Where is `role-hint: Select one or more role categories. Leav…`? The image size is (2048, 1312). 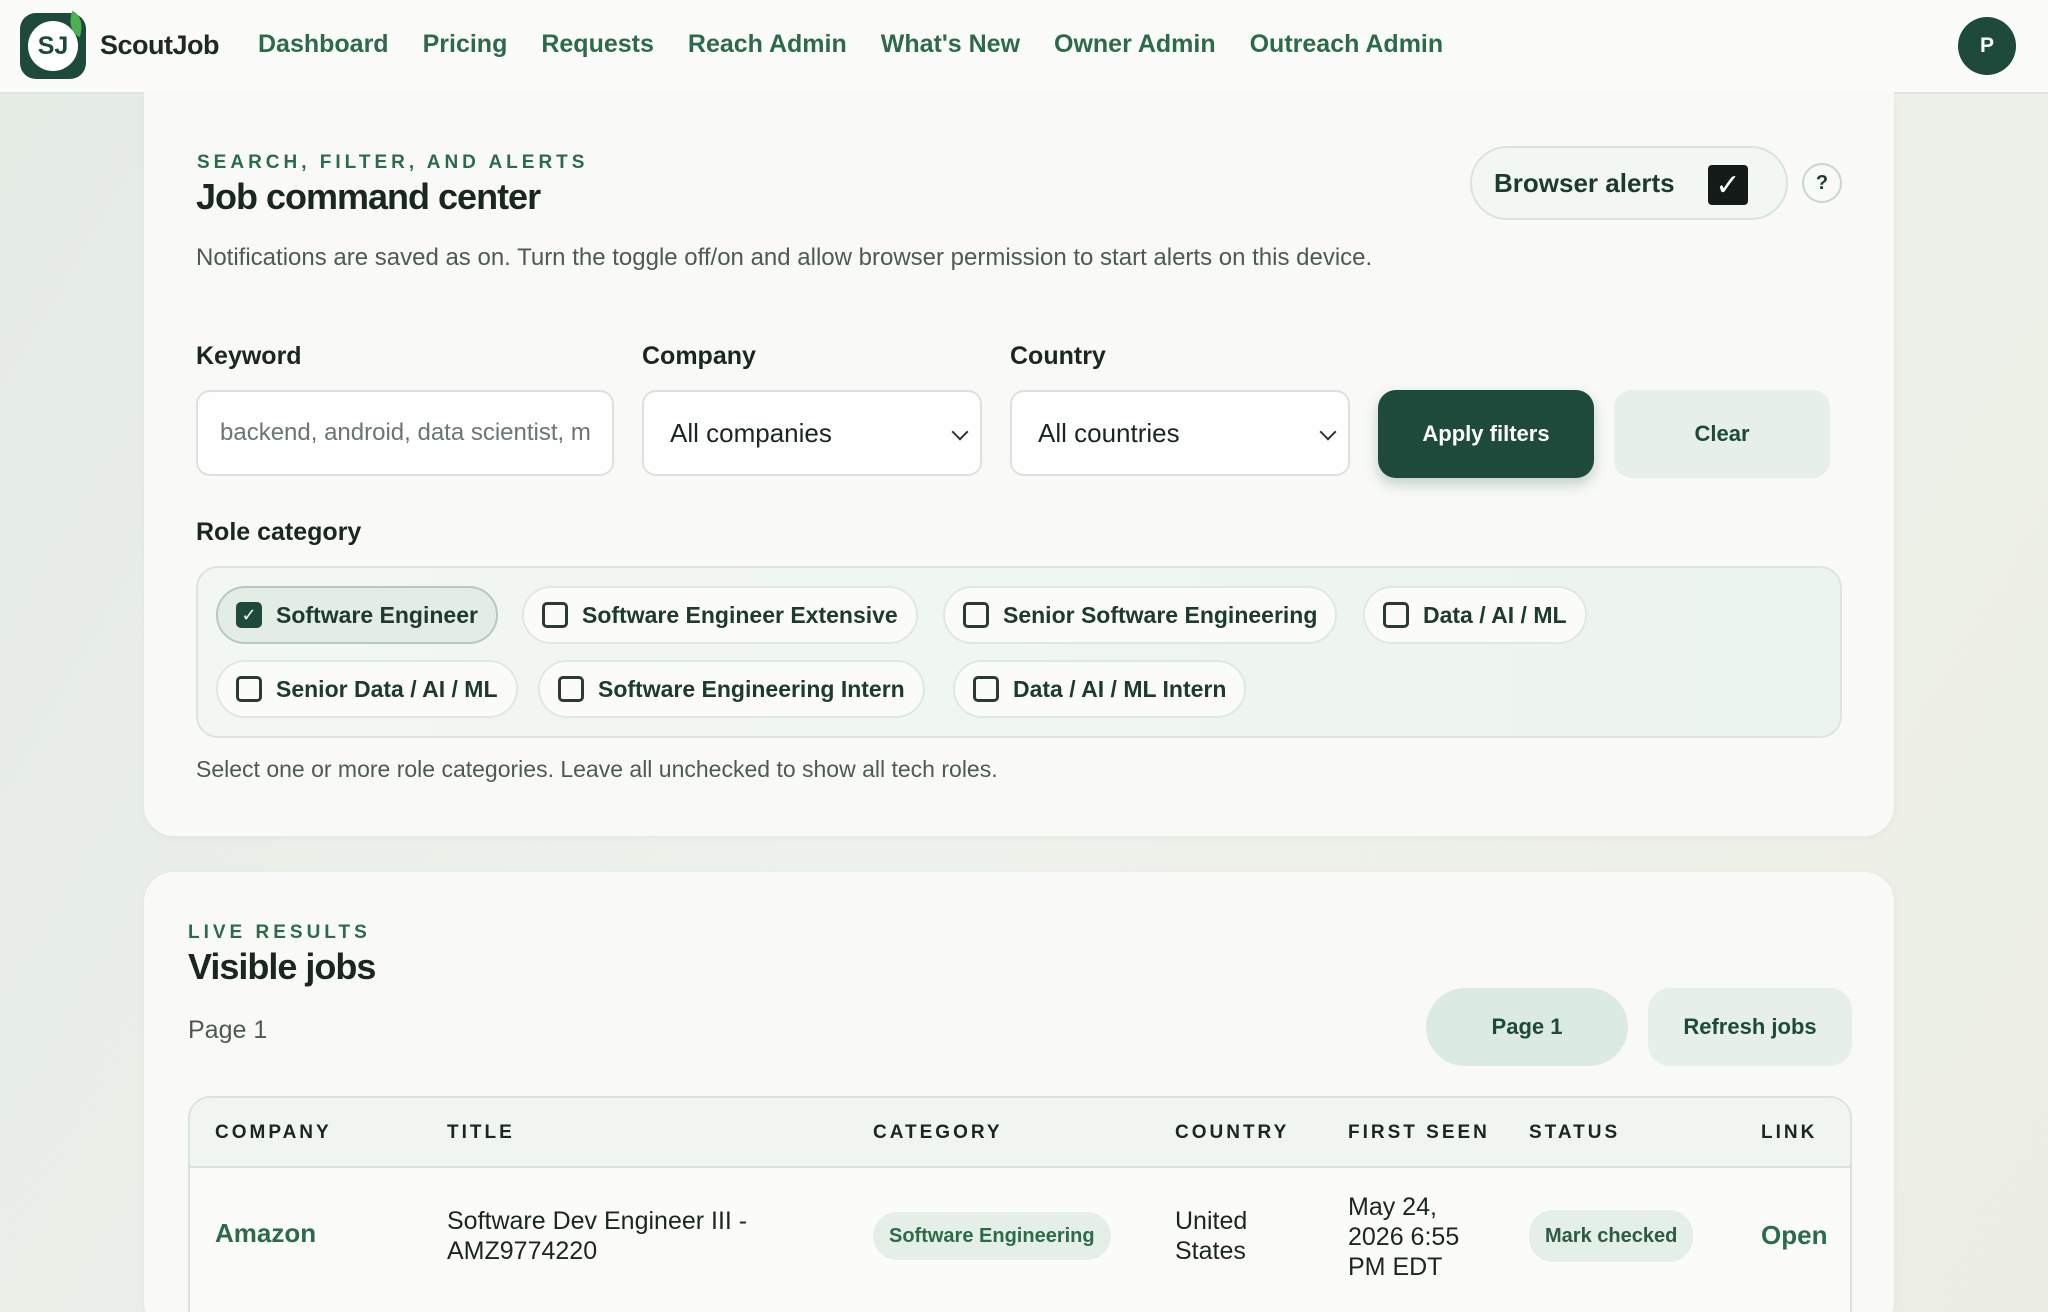
role-hint: Select one or more role categories. Leav… is located at coordinates (597, 769).